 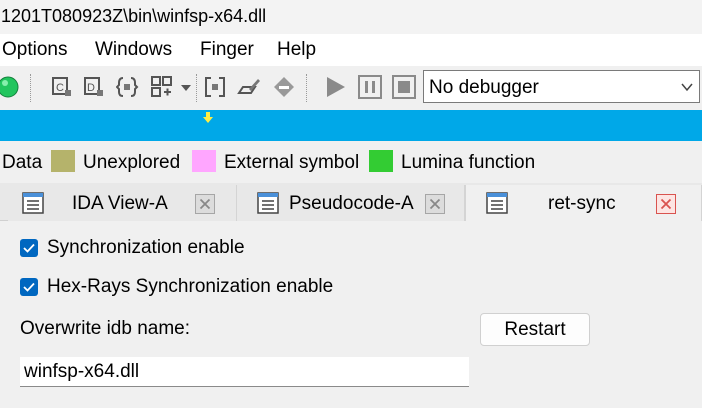 I want to click on menu-bar: Options Windows Finger Help, so click(x=351, y=50).